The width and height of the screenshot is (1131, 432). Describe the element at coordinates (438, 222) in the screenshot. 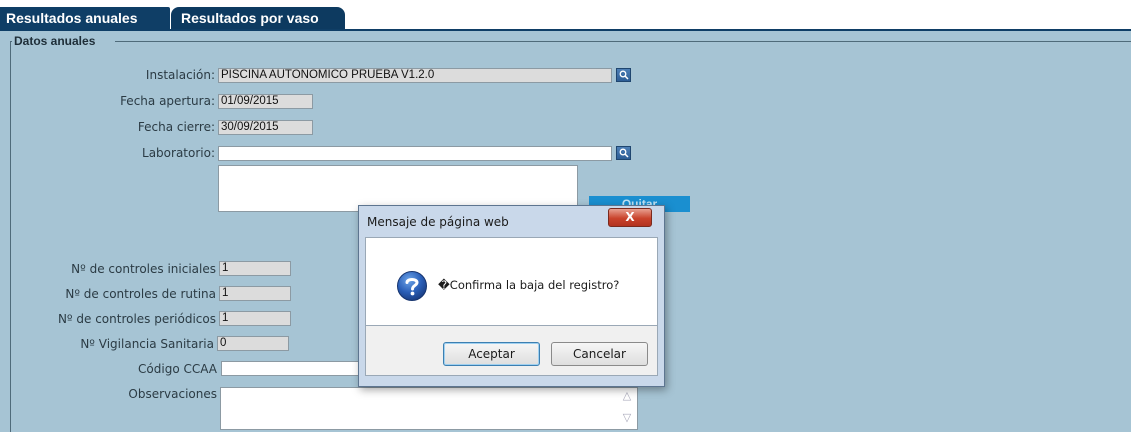

I see `dialog-title: Mensaje de página web` at that location.